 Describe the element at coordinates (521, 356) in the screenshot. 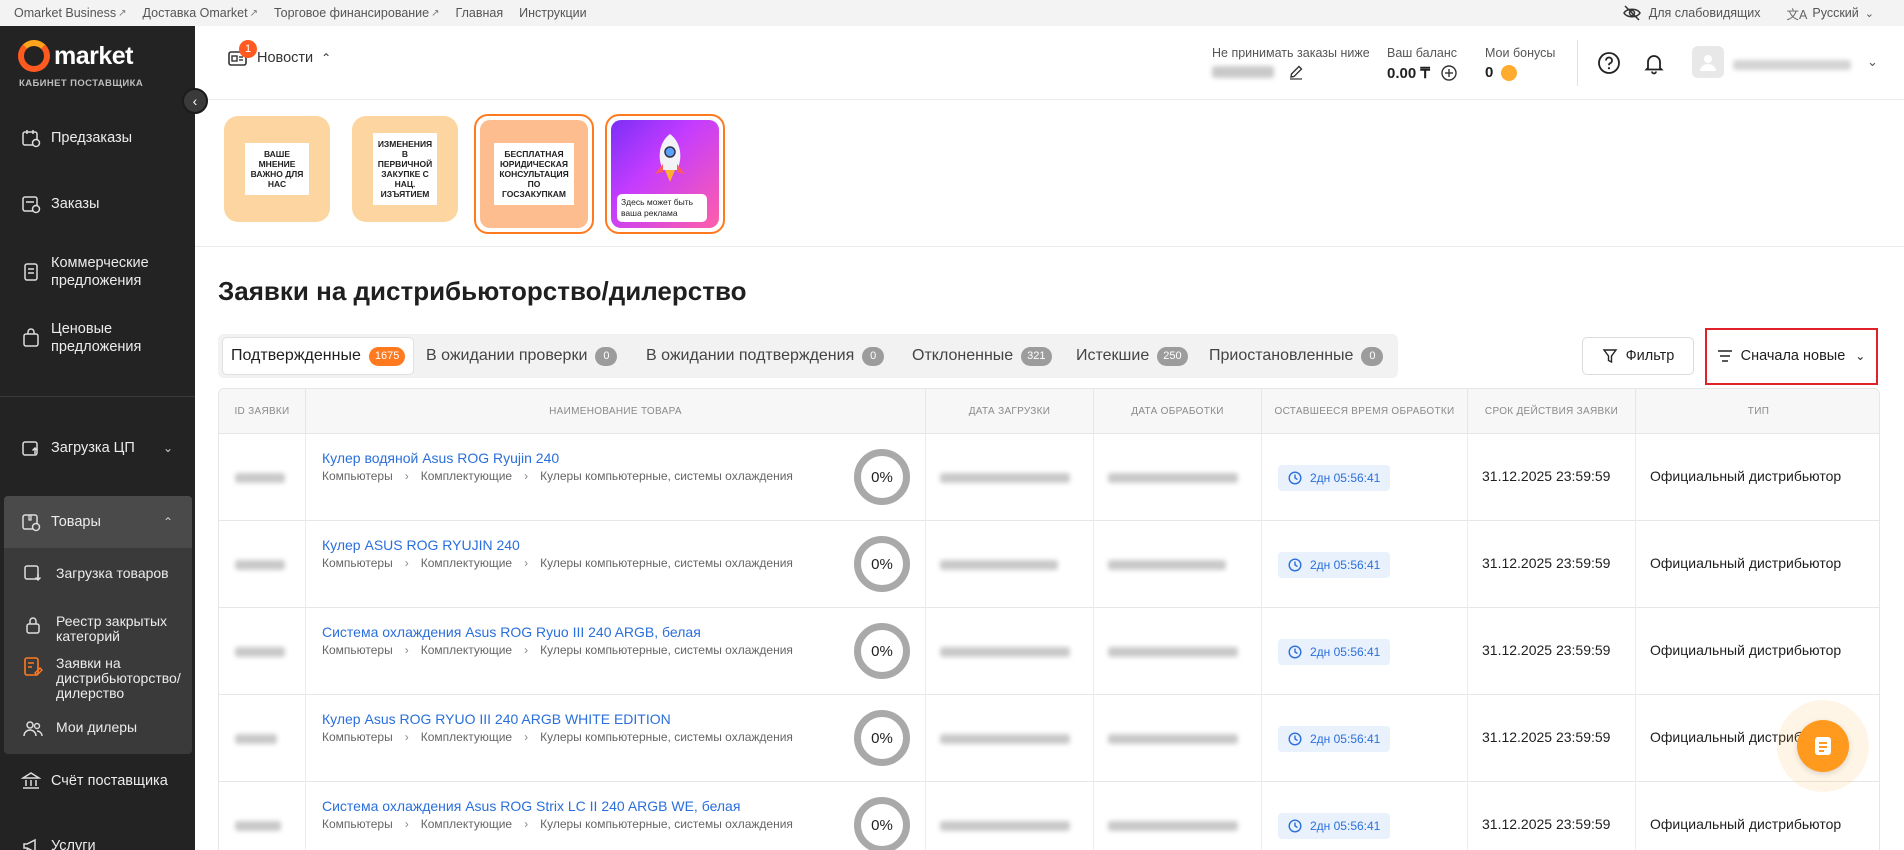

I see `tab-pending-review: В ожидании проверки 0` at that location.